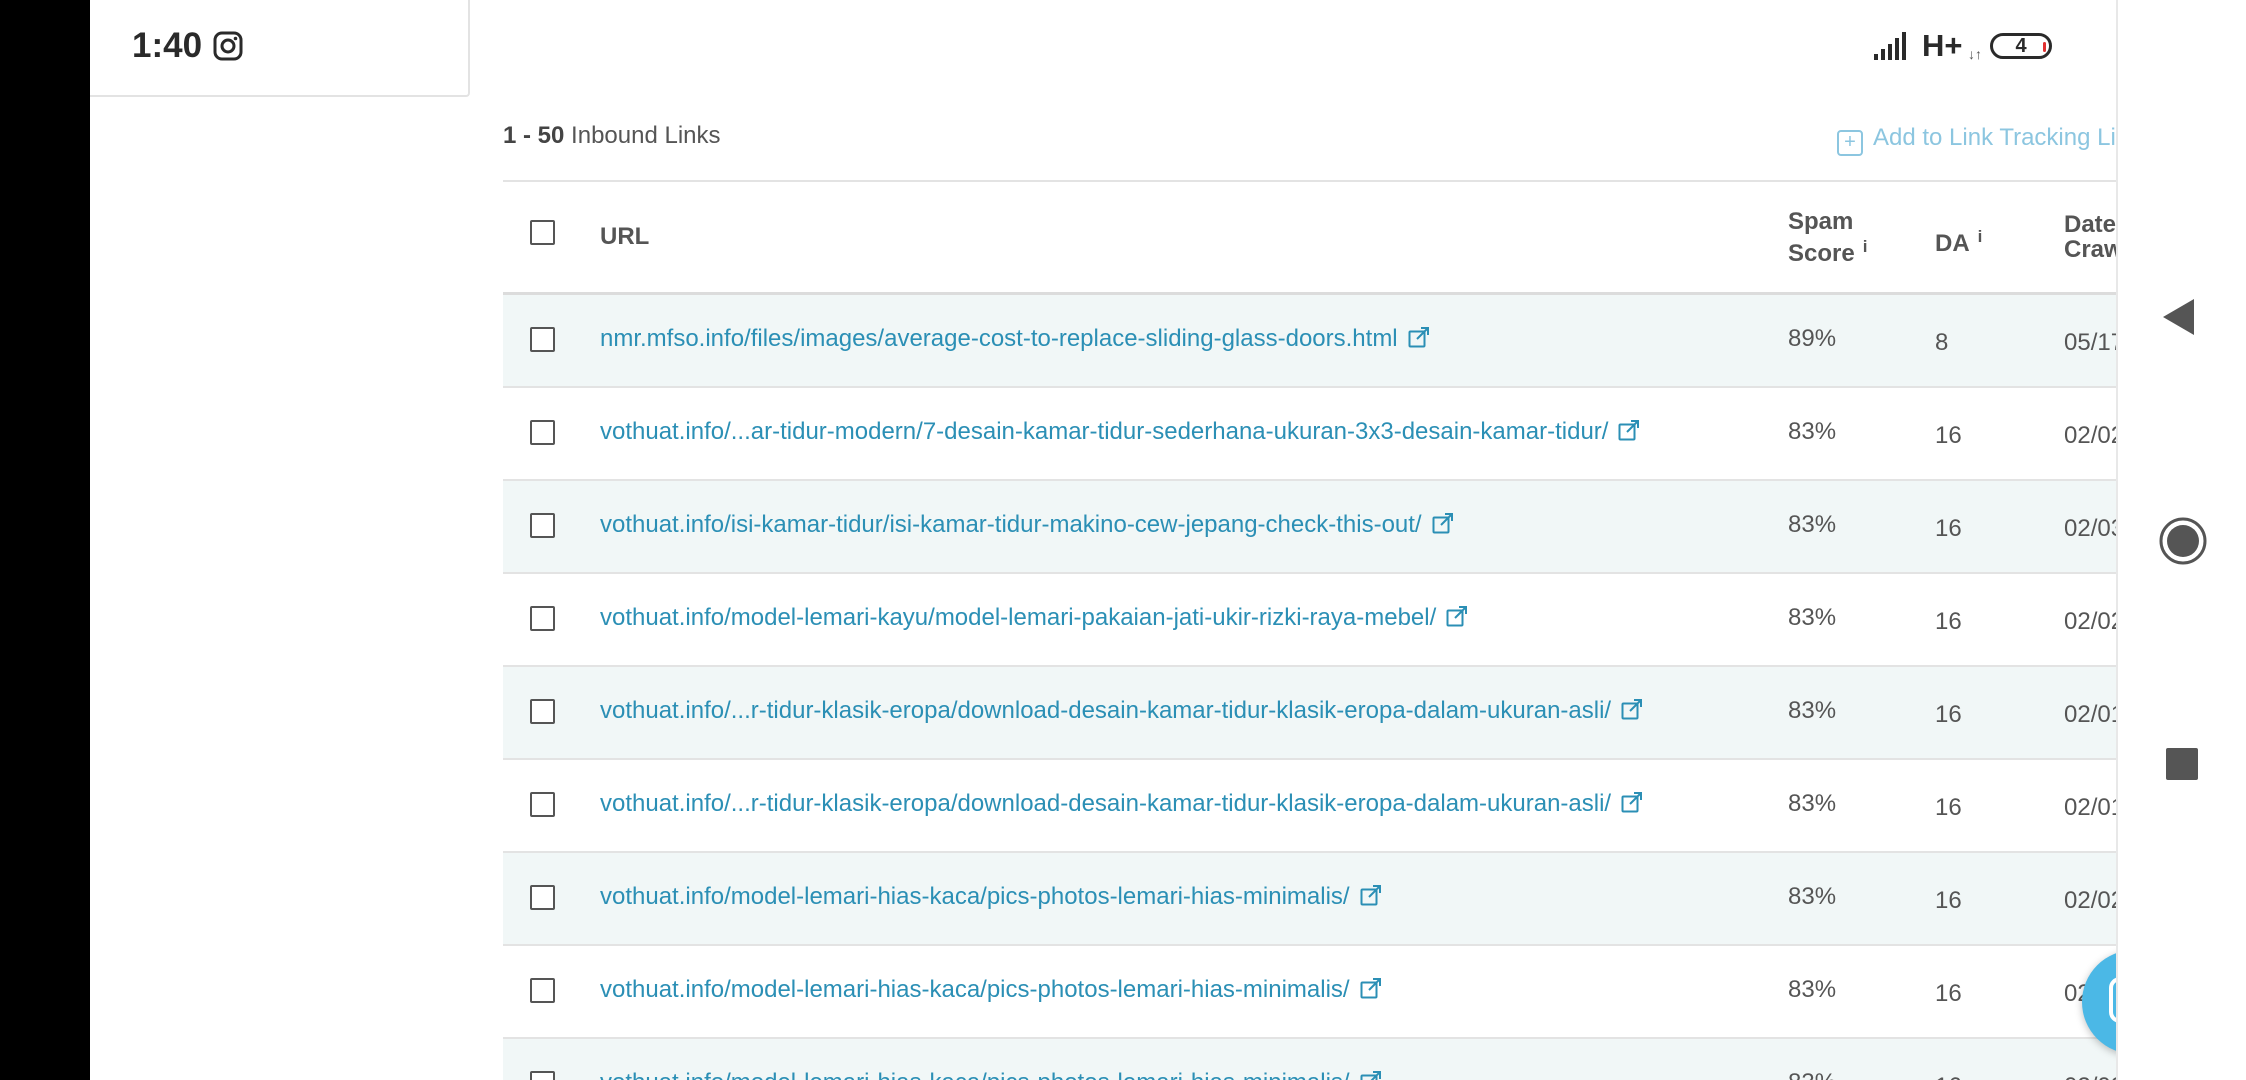 The image size is (2246, 1080). What do you see at coordinates (2090, 249) in the screenshot?
I see `date-header-line2: Crawled` at bounding box center [2090, 249].